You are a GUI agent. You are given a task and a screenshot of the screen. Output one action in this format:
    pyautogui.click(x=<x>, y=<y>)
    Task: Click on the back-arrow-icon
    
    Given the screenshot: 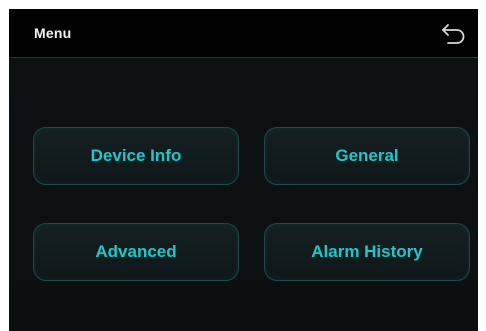 What is the action you would take?
    pyautogui.click(x=453, y=34)
    